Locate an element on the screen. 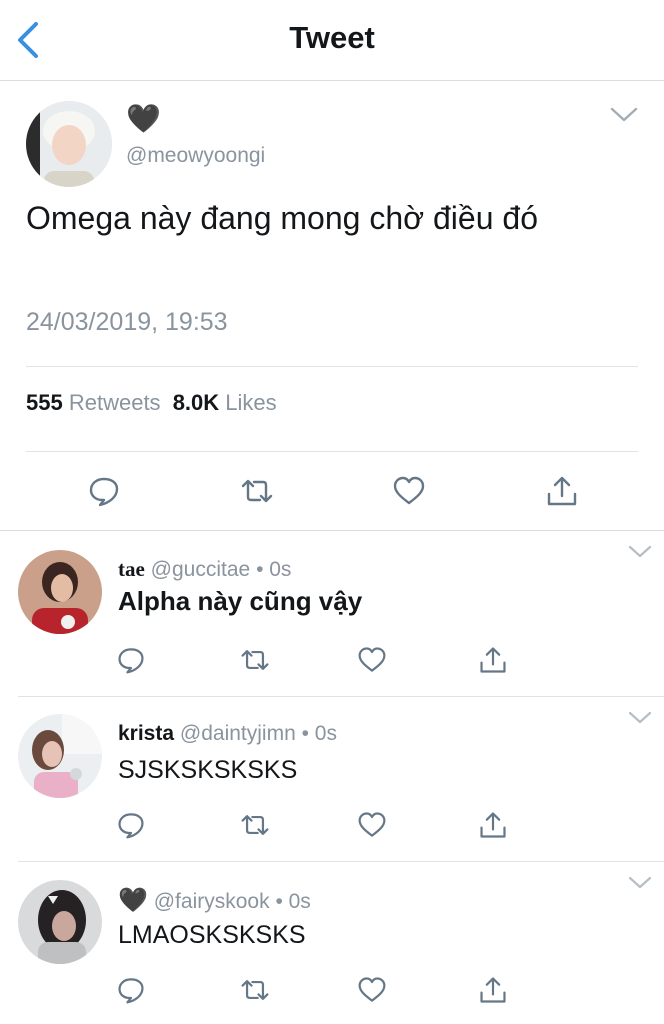  likes-count: 8.0K is located at coordinates (196, 402).